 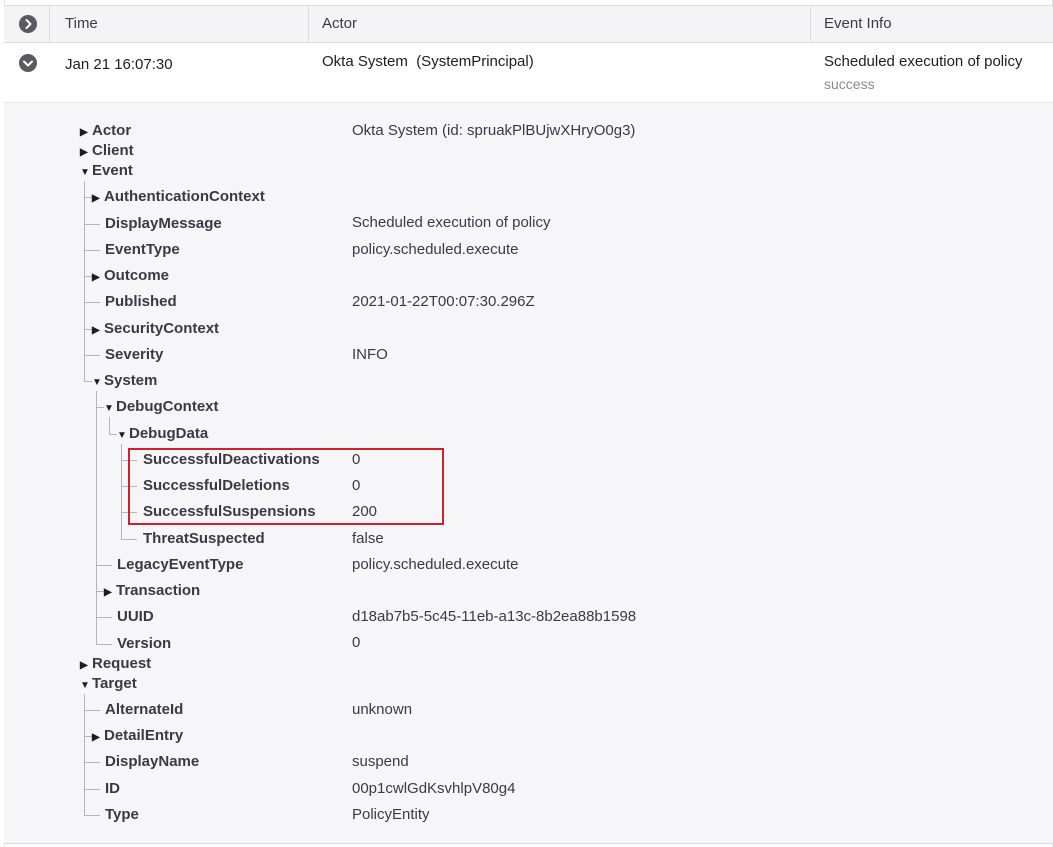 I want to click on tree-node-display-name: DisplayName, so click(x=152, y=761).